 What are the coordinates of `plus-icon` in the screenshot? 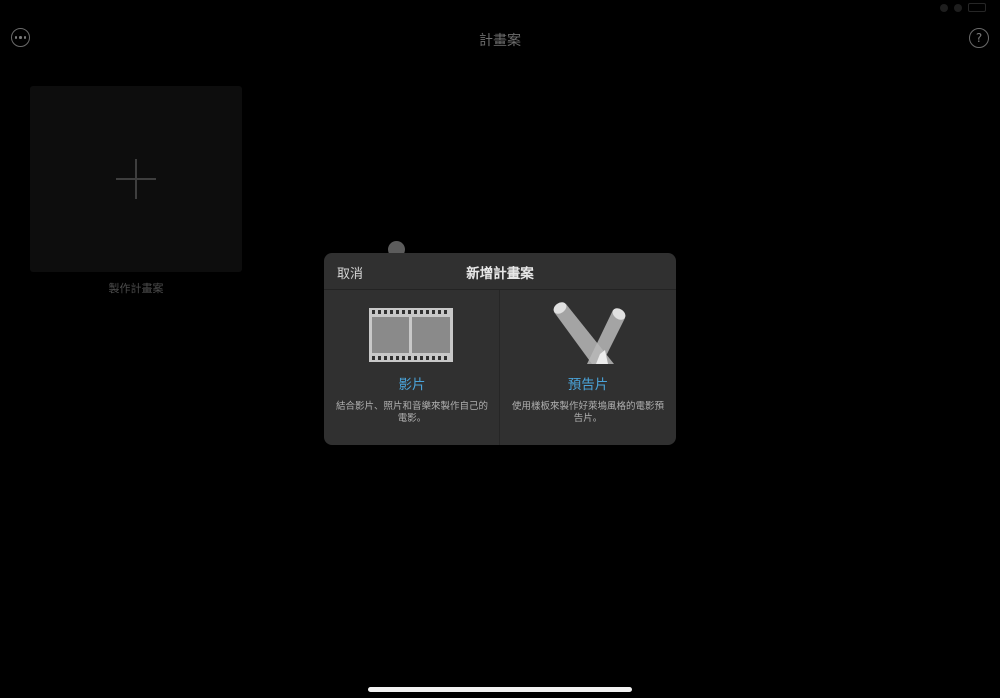 It's located at (136, 179).